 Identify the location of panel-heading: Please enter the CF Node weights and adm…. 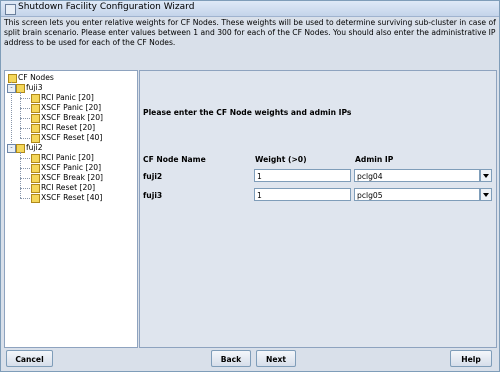
(247, 112).